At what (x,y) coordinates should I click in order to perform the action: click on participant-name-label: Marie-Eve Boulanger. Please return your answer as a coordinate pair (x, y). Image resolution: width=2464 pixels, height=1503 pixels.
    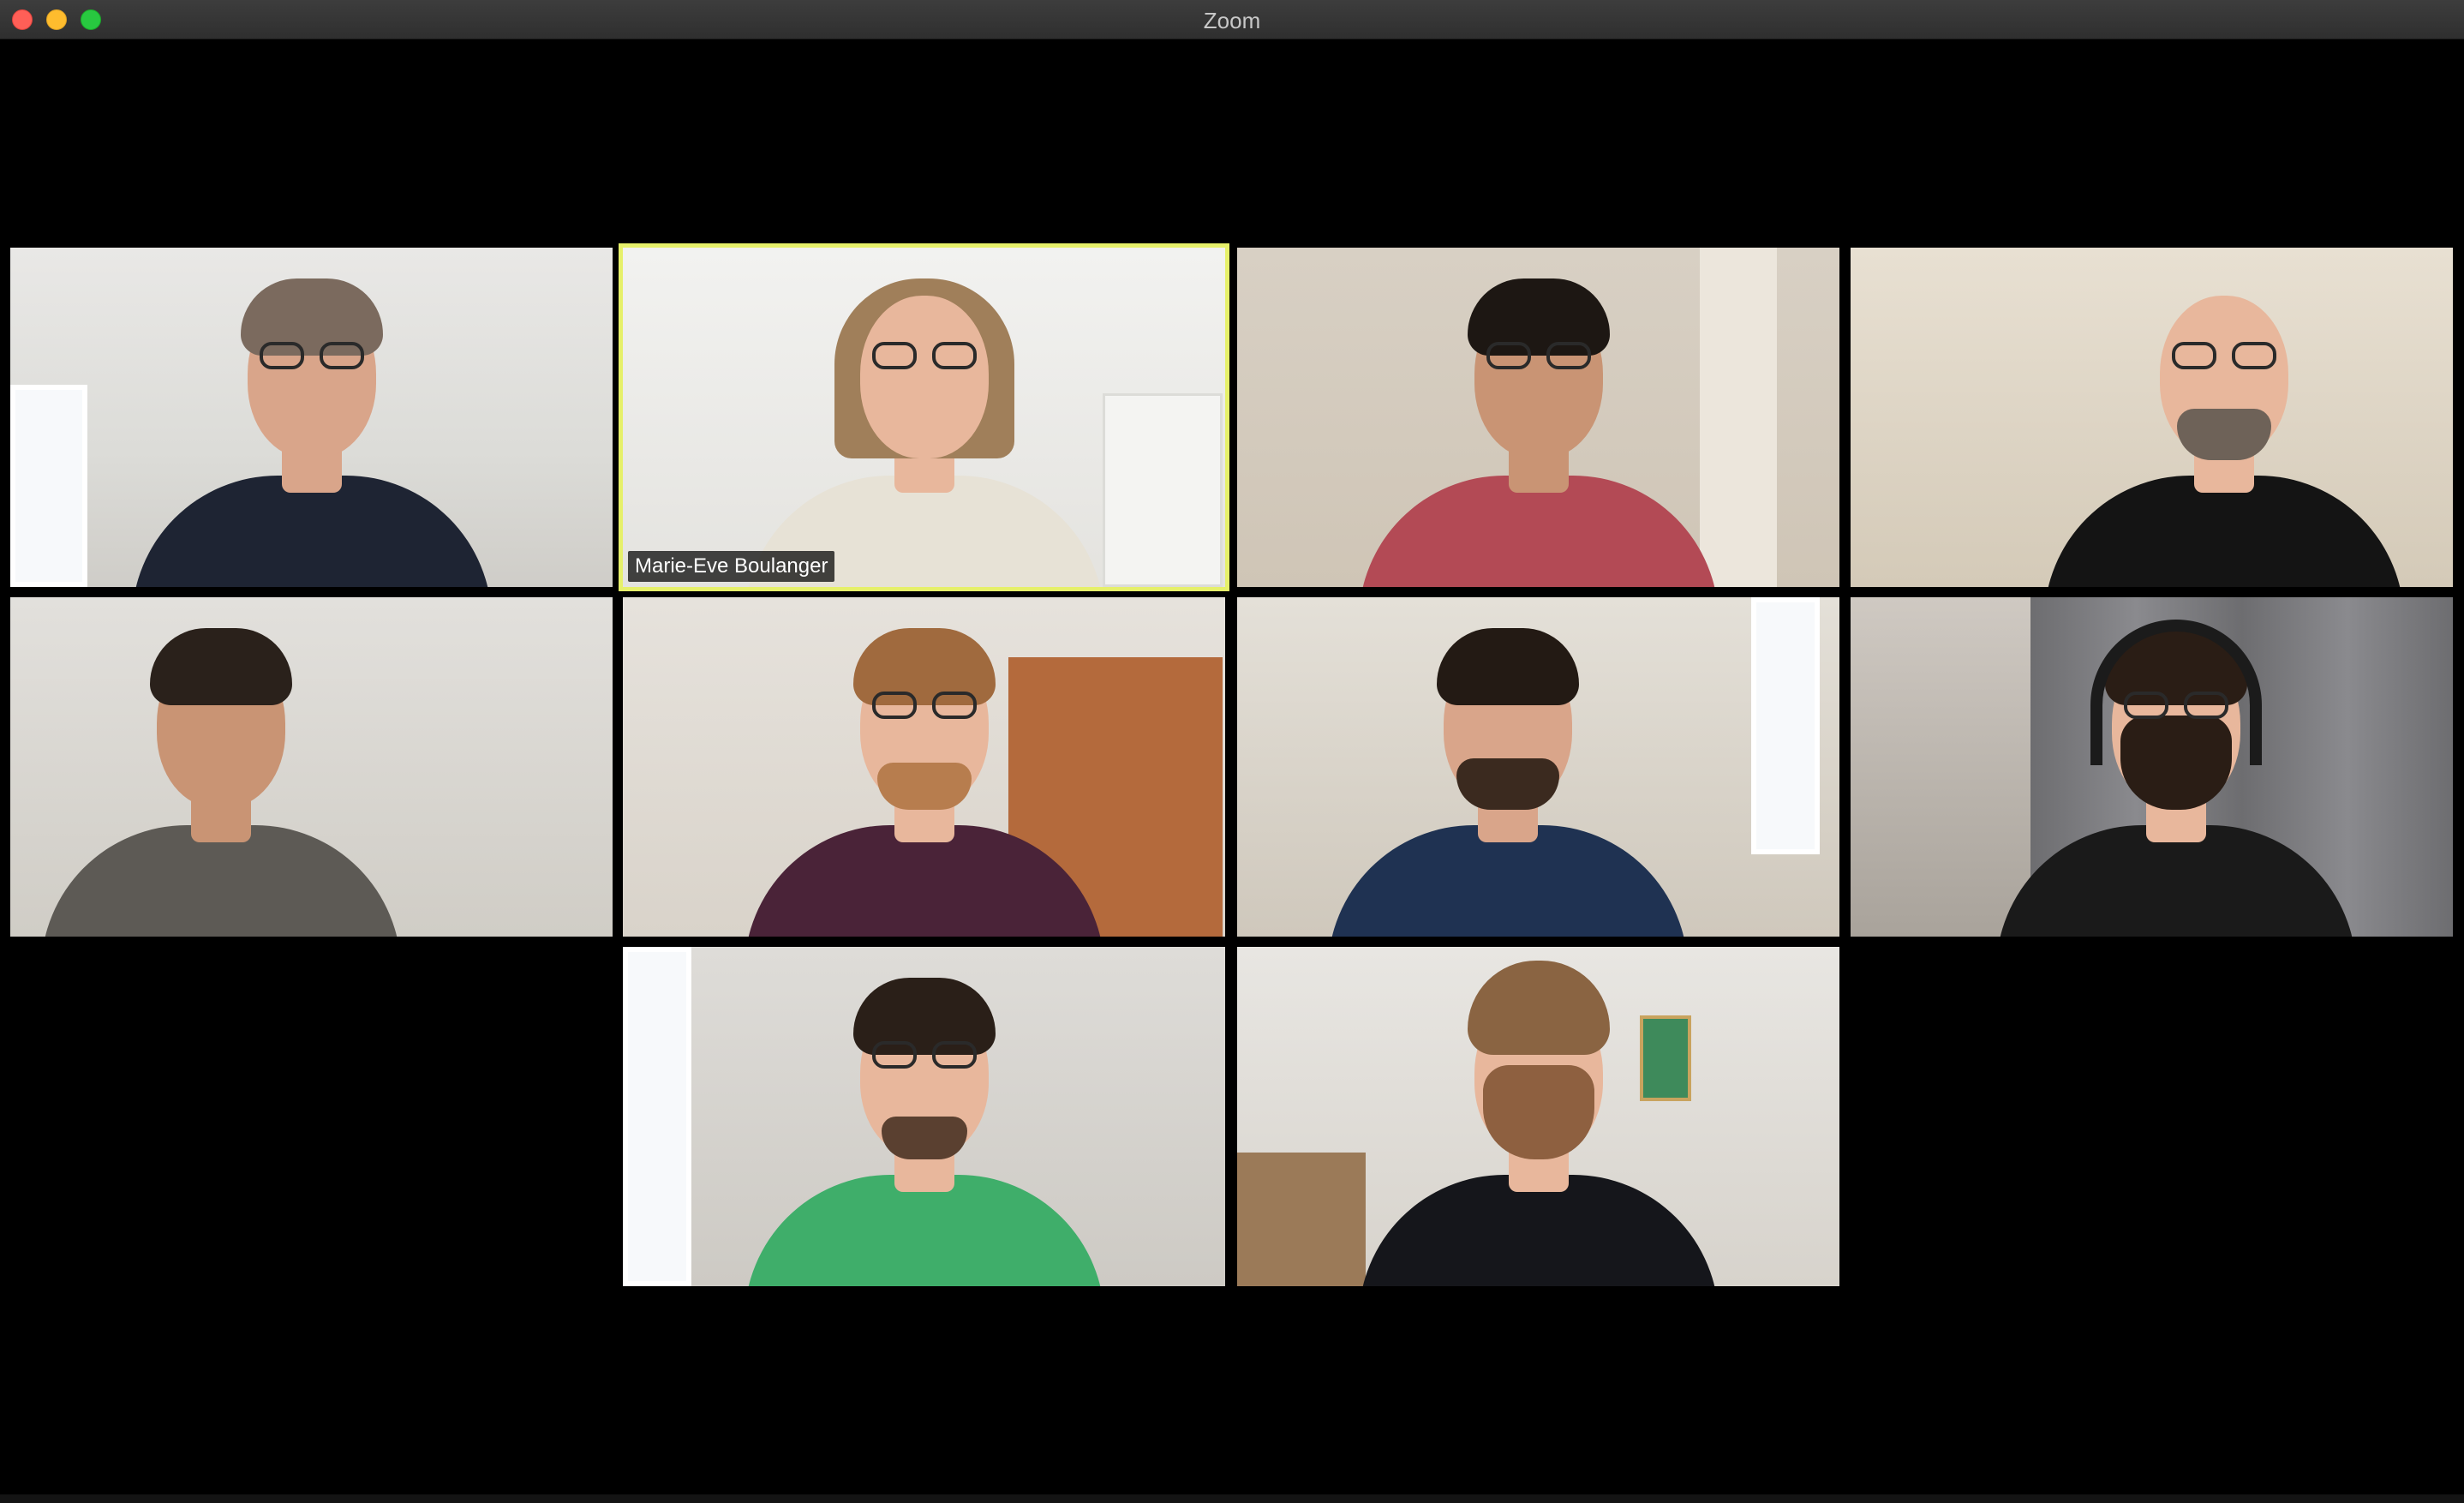
    Looking at the image, I should click on (731, 566).